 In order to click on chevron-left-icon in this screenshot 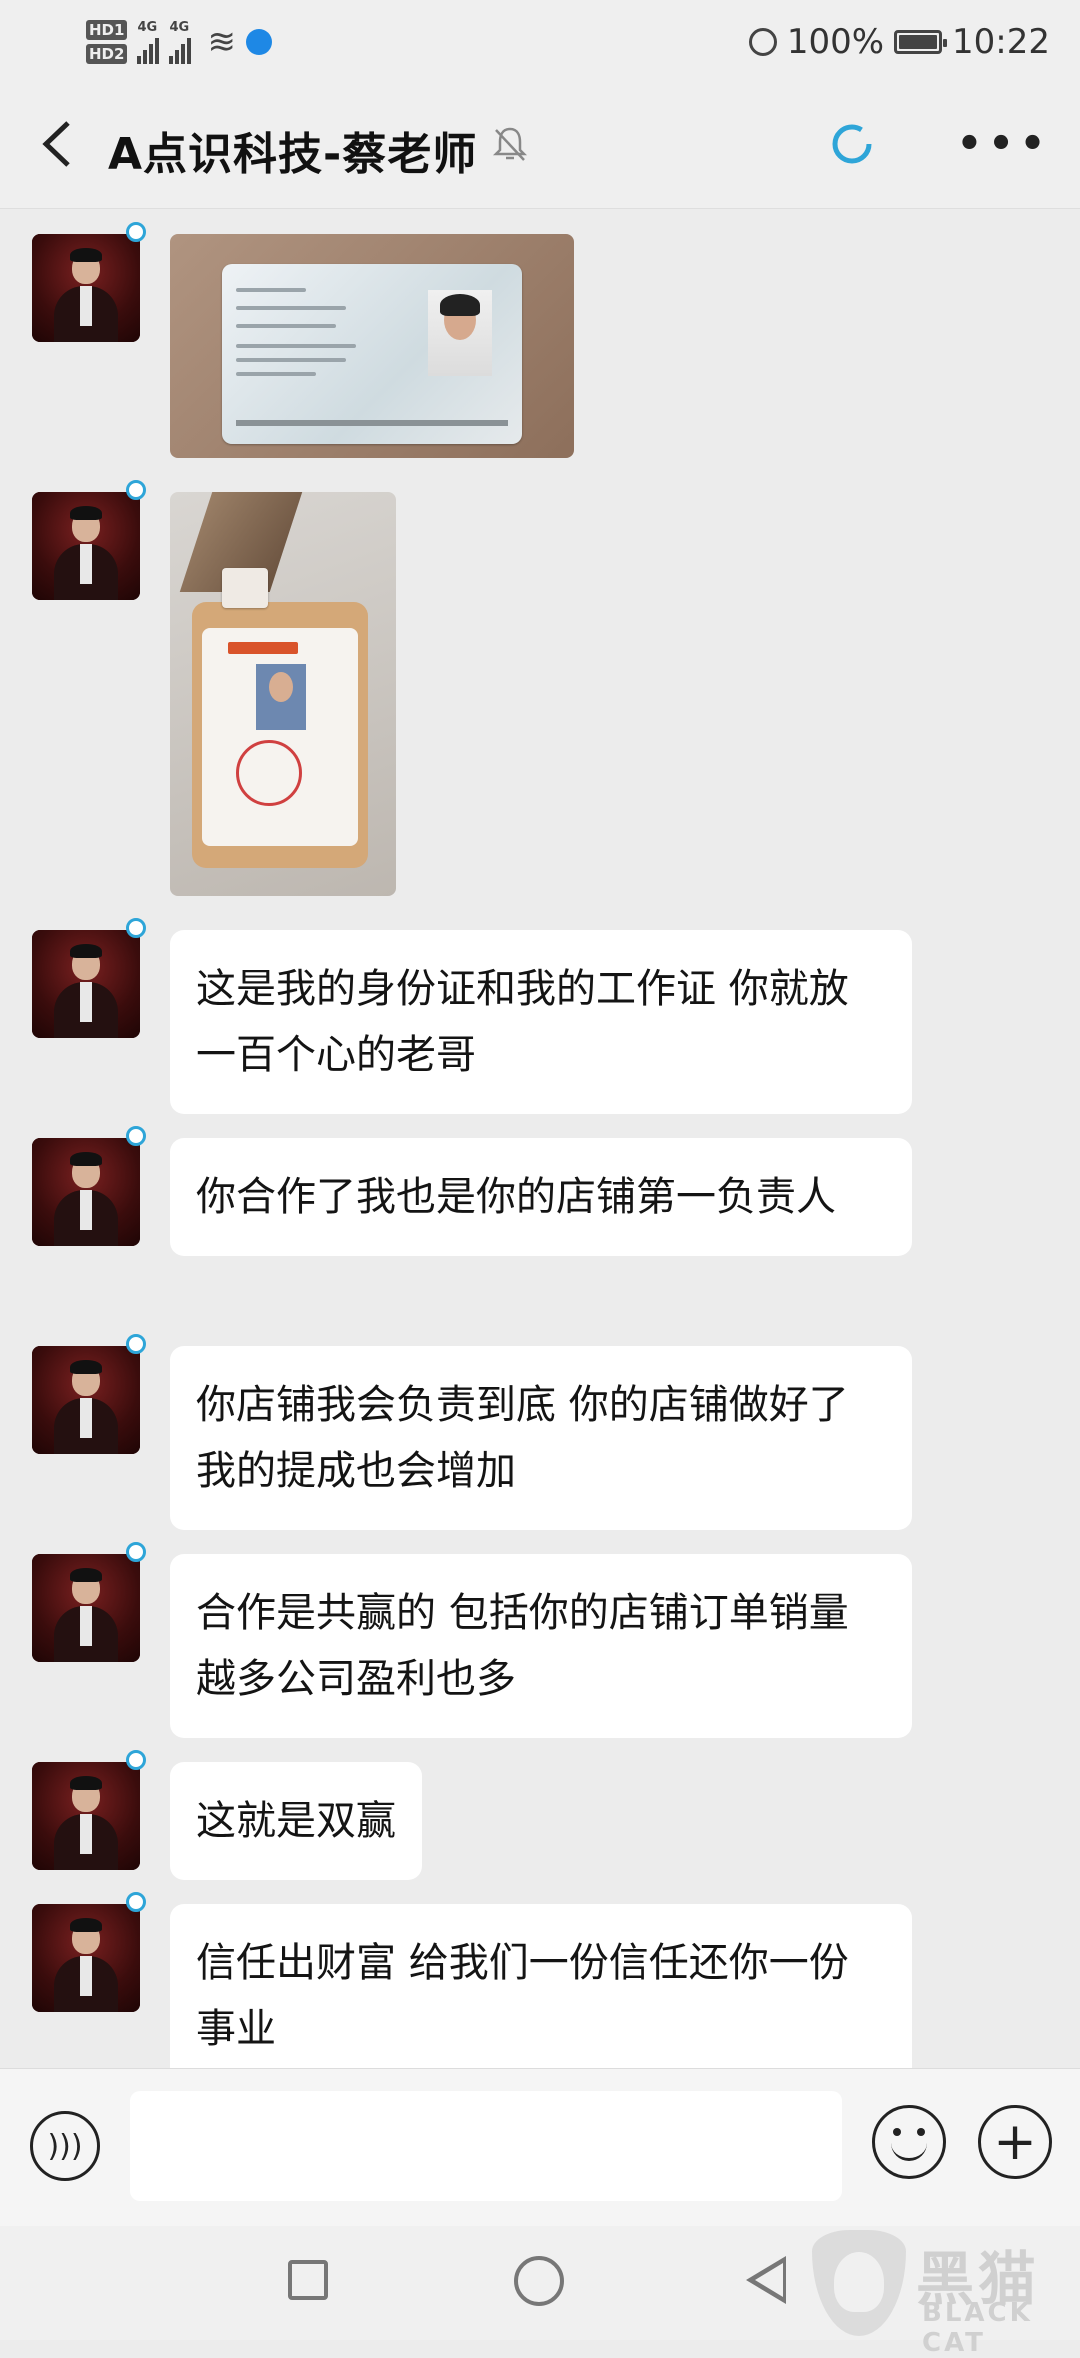, I will do `click(56, 144)`.